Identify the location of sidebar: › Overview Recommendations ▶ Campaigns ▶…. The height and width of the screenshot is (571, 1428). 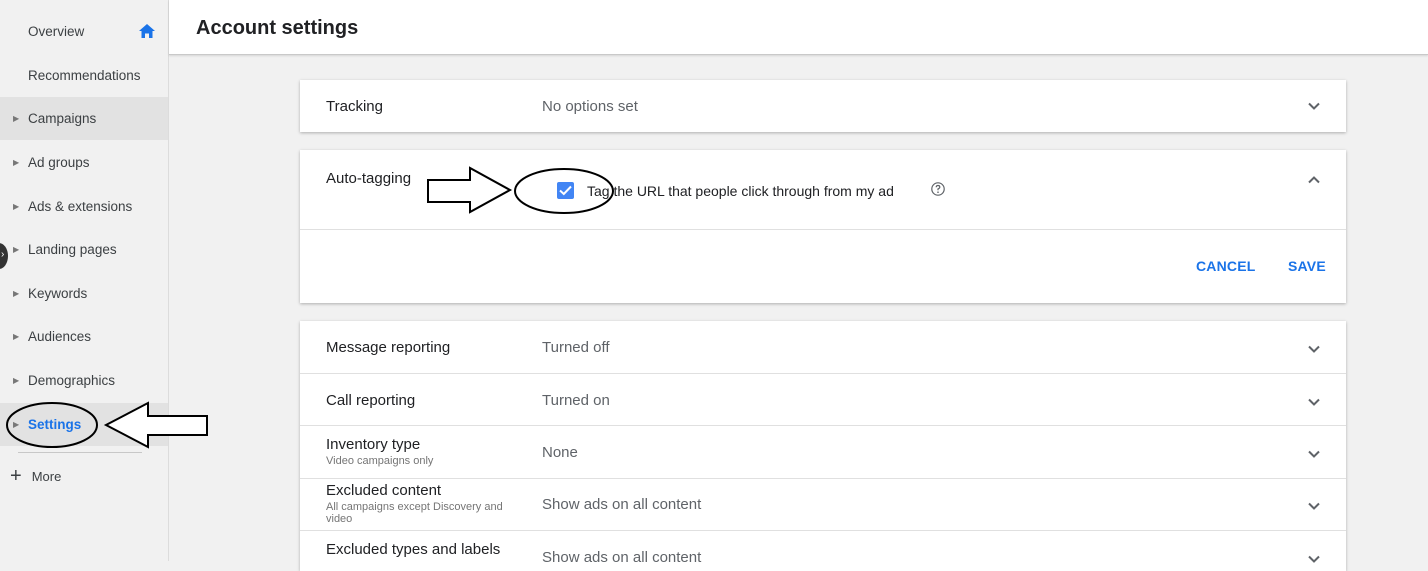
(84, 280).